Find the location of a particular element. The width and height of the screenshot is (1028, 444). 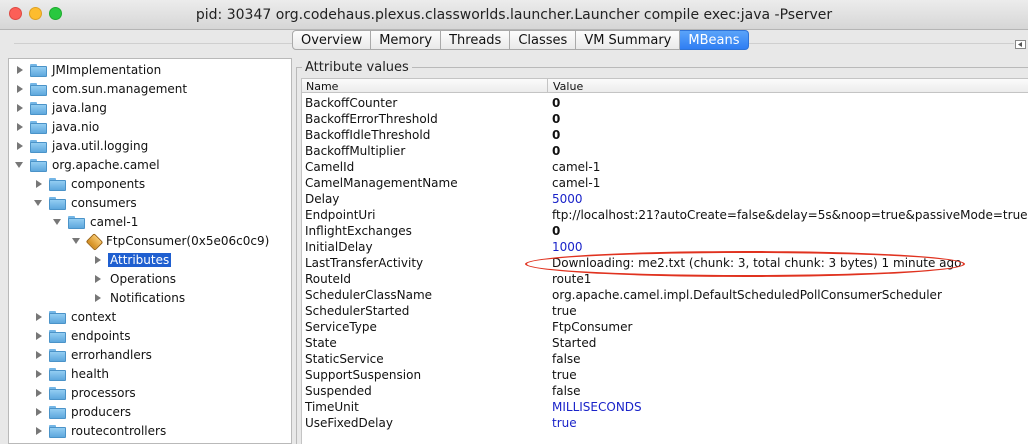

tab-mbeans: MBeans is located at coordinates (714, 40).